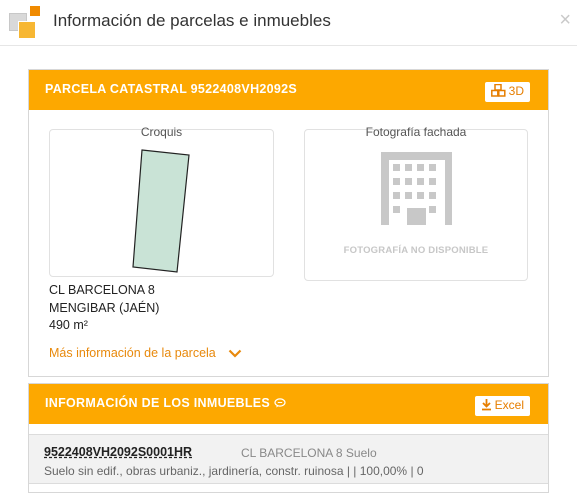  I want to click on address-line-1: CL BARCELONA 8, so click(102, 290).